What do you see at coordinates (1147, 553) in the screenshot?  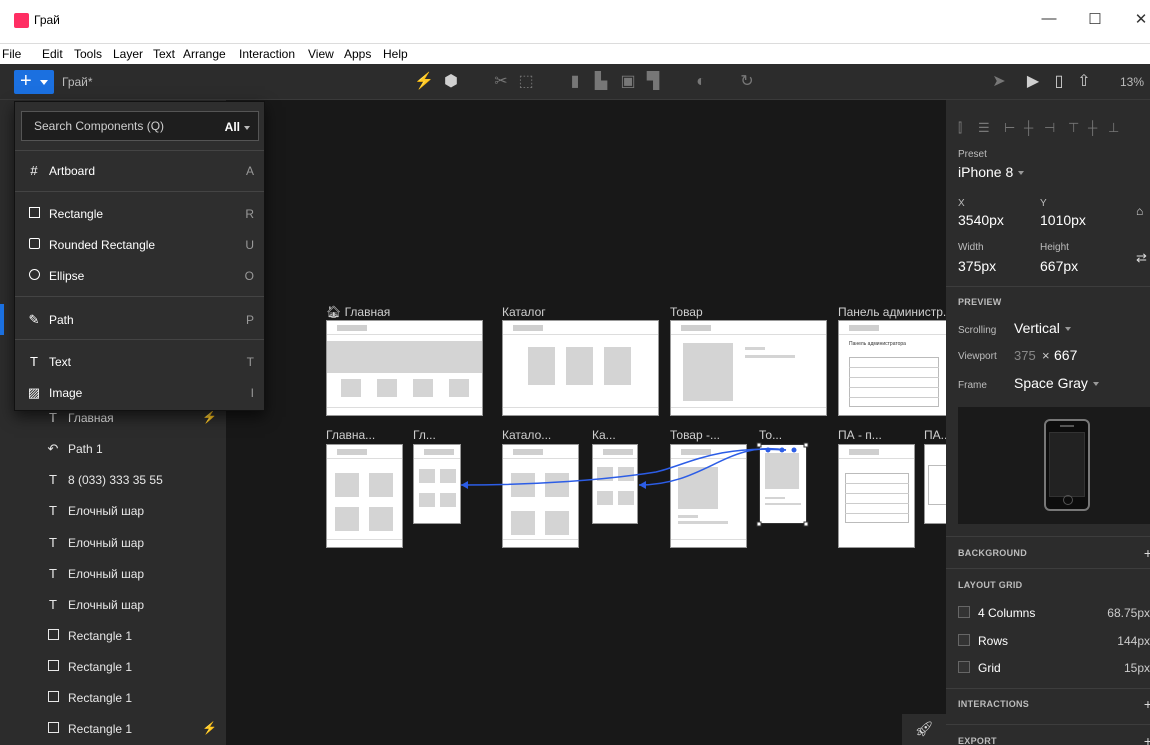 I see `add-background-button: +` at bounding box center [1147, 553].